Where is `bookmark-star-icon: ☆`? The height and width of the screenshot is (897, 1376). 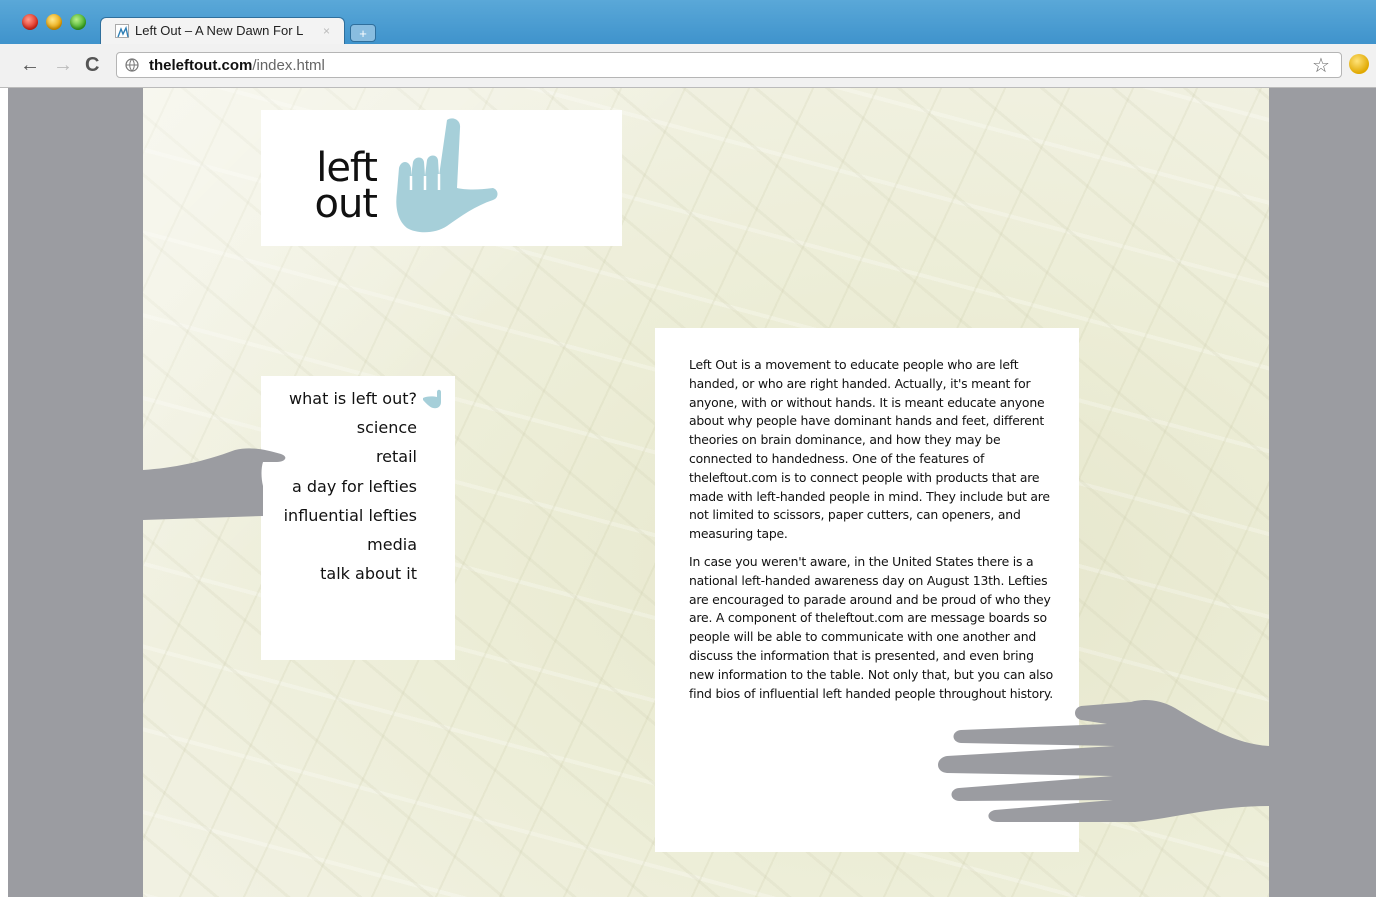 bookmark-star-icon: ☆ is located at coordinates (1321, 65).